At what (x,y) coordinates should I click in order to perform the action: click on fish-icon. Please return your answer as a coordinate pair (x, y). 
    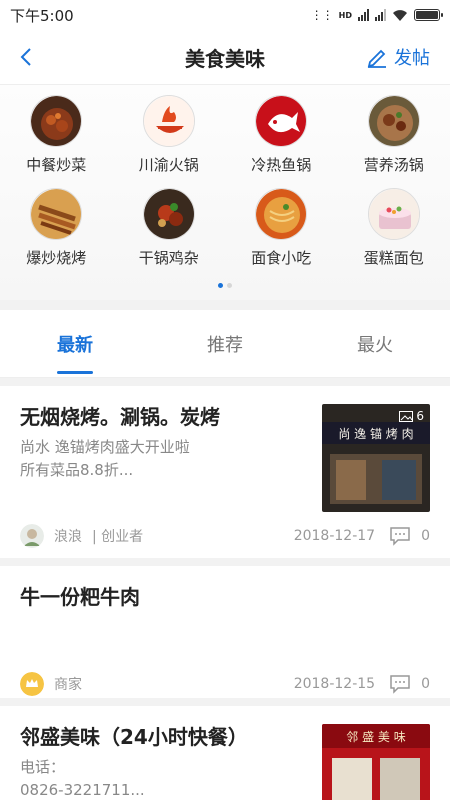
    Looking at the image, I should click on (281, 121).